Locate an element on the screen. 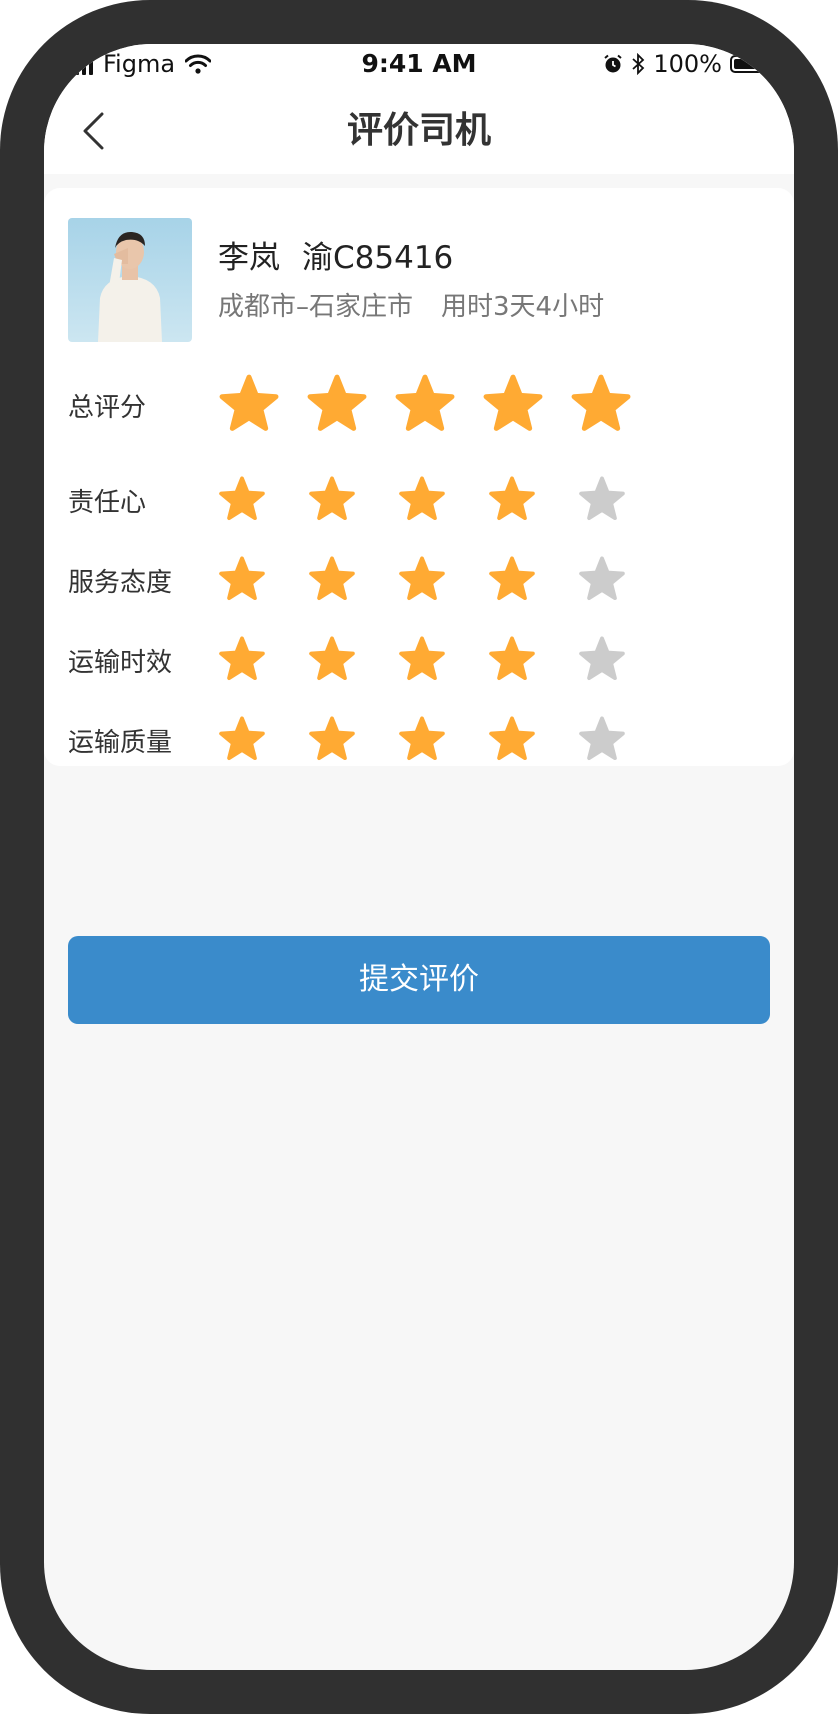 The width and height of the screenshot is (838, 1714). driver-avatar is located at coordinates (130, 280).